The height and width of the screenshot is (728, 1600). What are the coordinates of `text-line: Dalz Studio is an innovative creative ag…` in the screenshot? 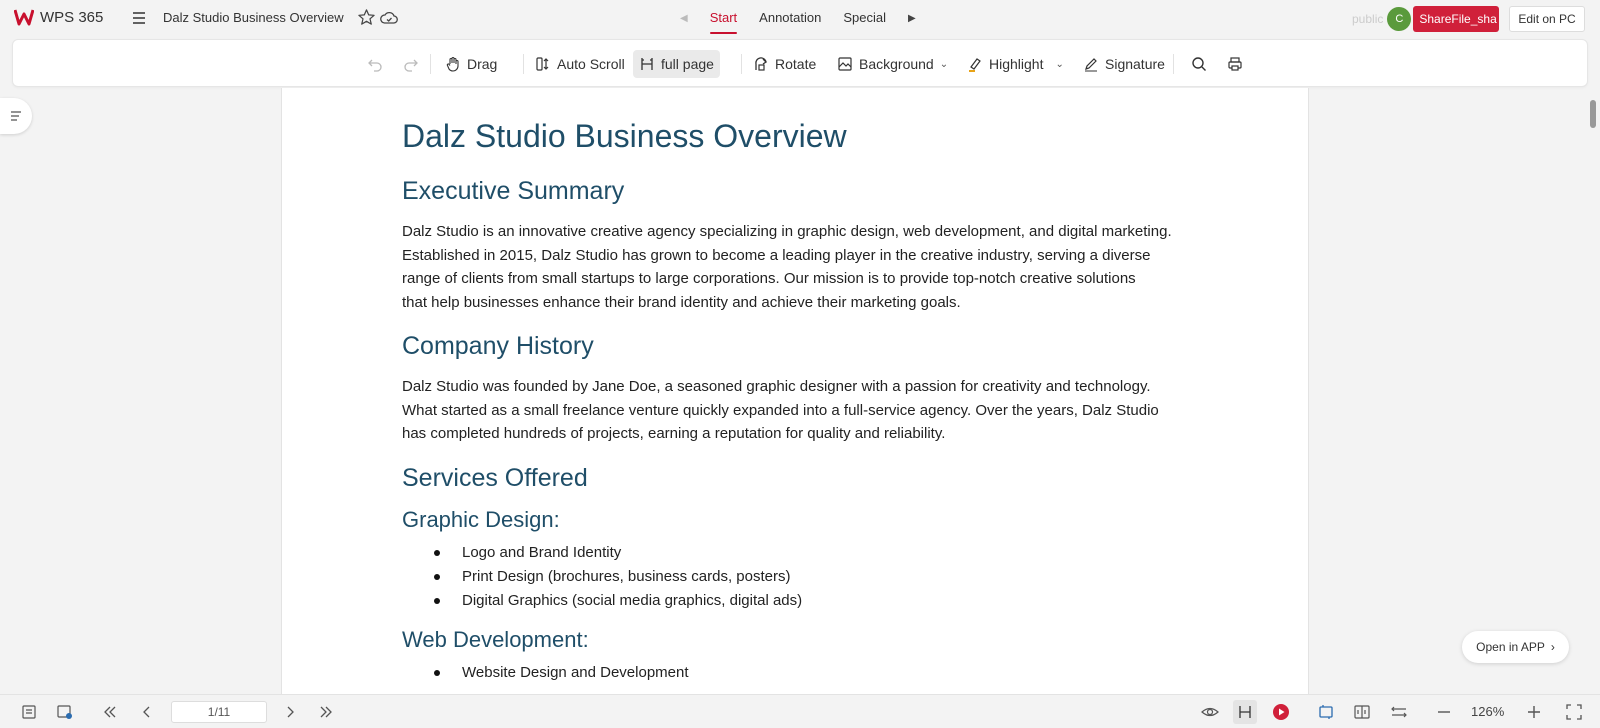 It's located at (787, 231).